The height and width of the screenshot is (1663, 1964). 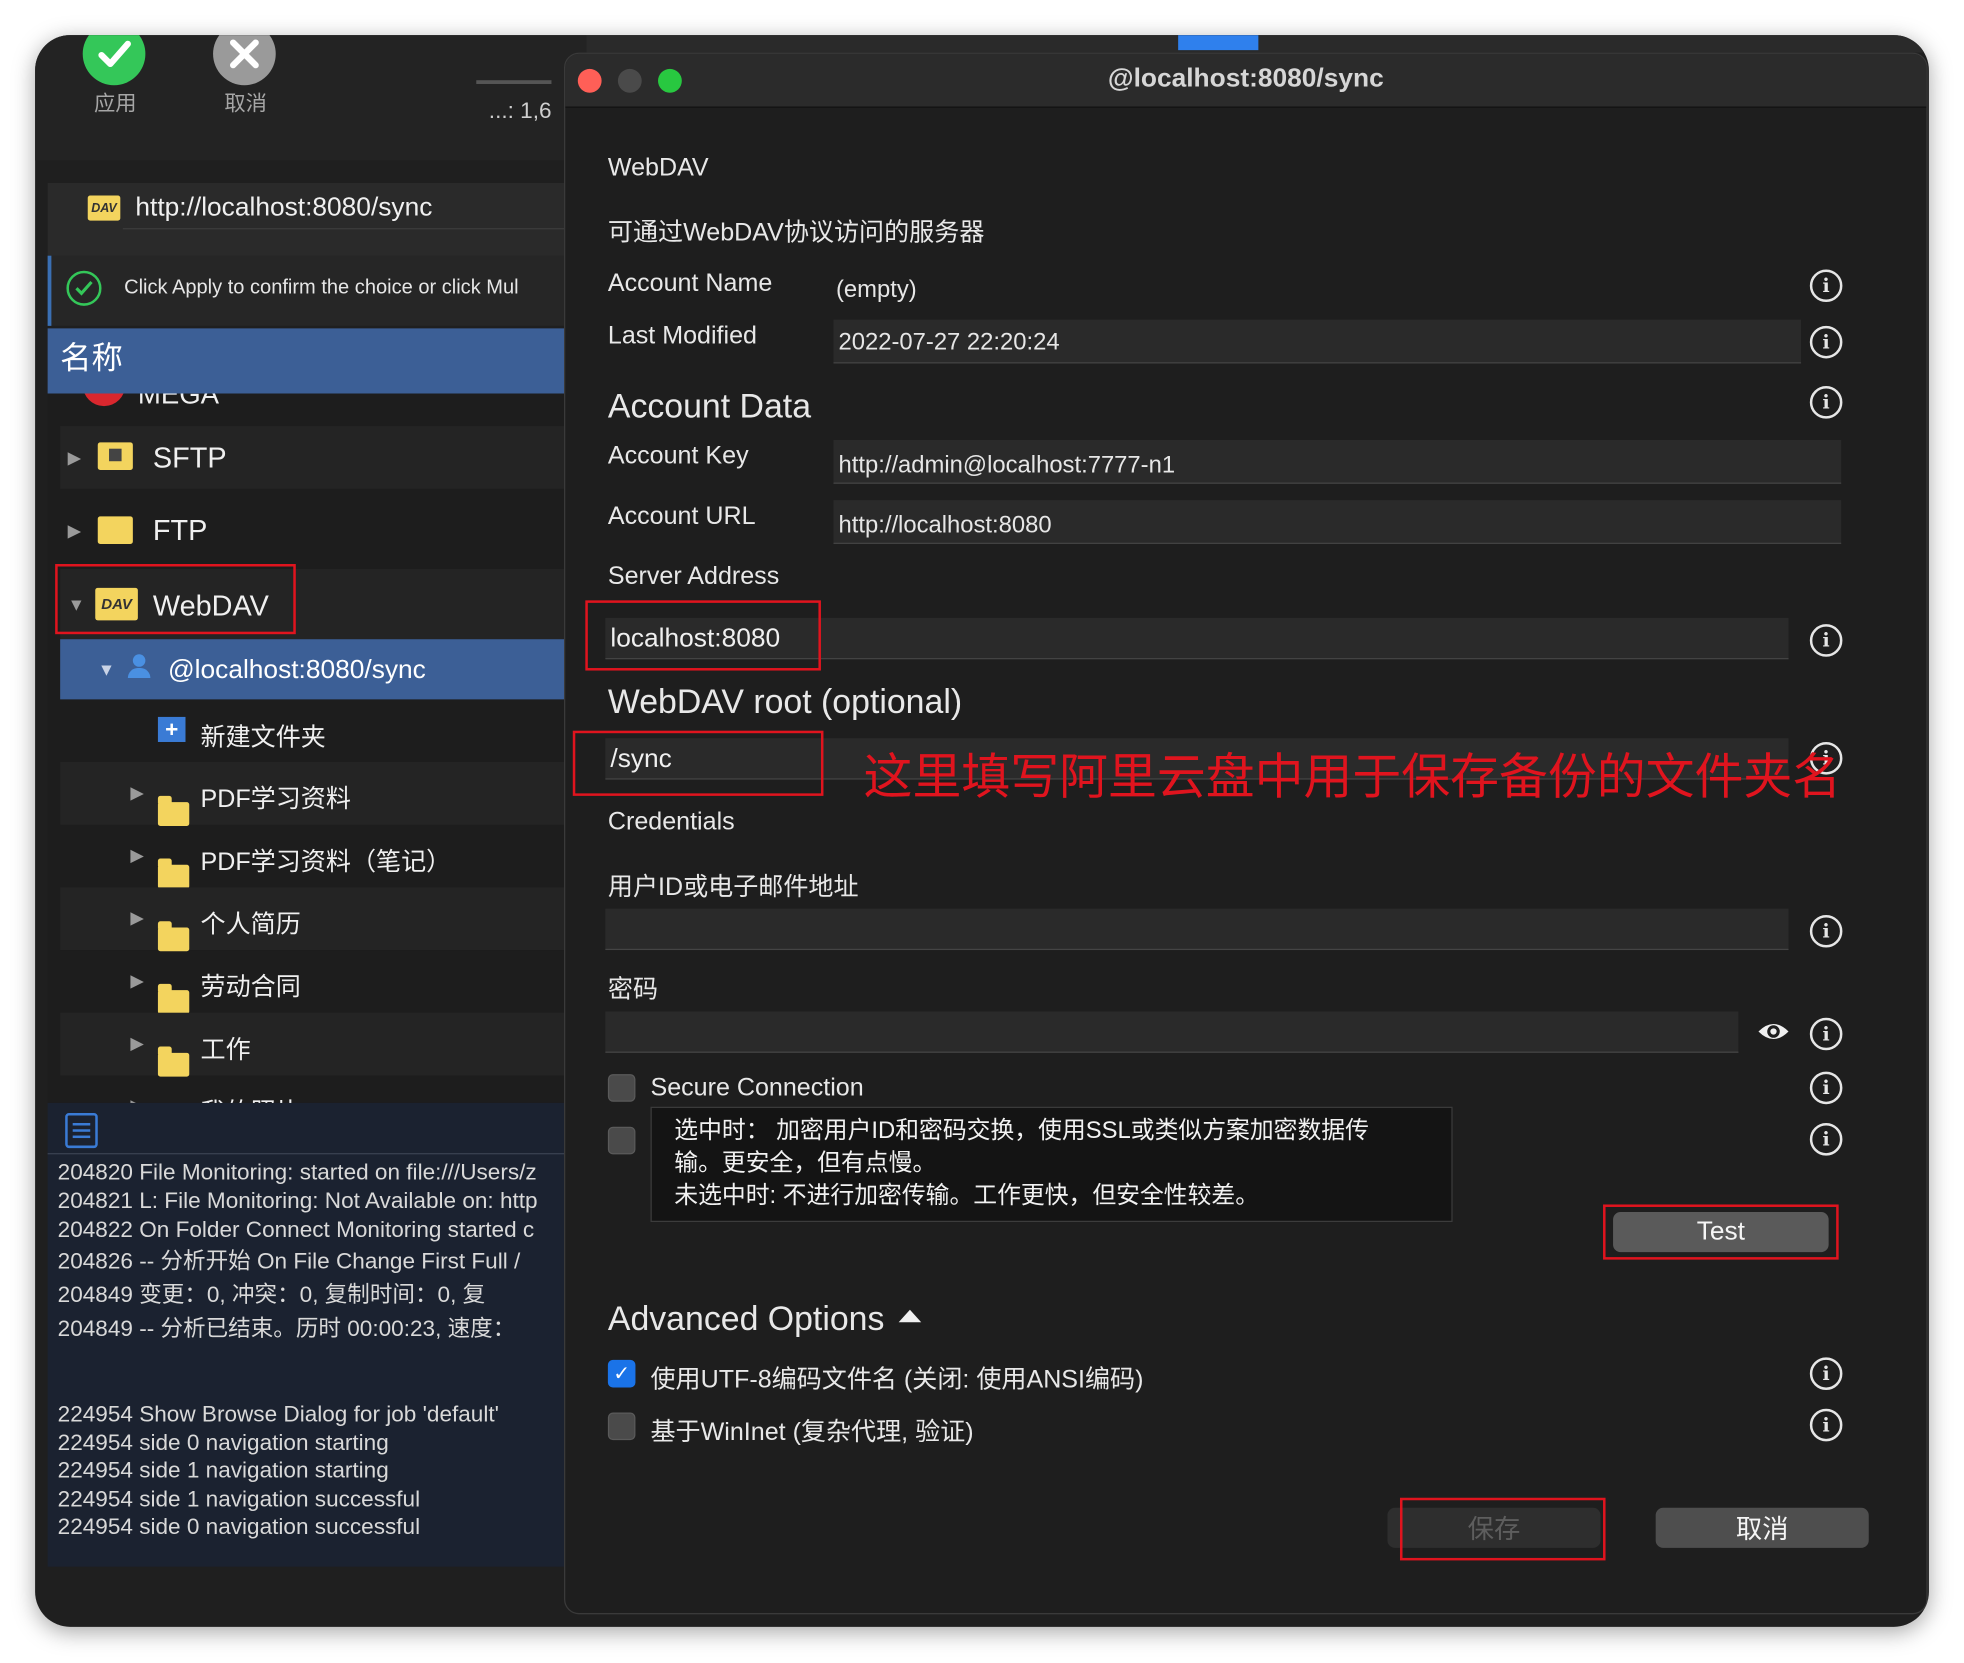 I want to click on apply-button: 应用, so click(x=120, y=79).